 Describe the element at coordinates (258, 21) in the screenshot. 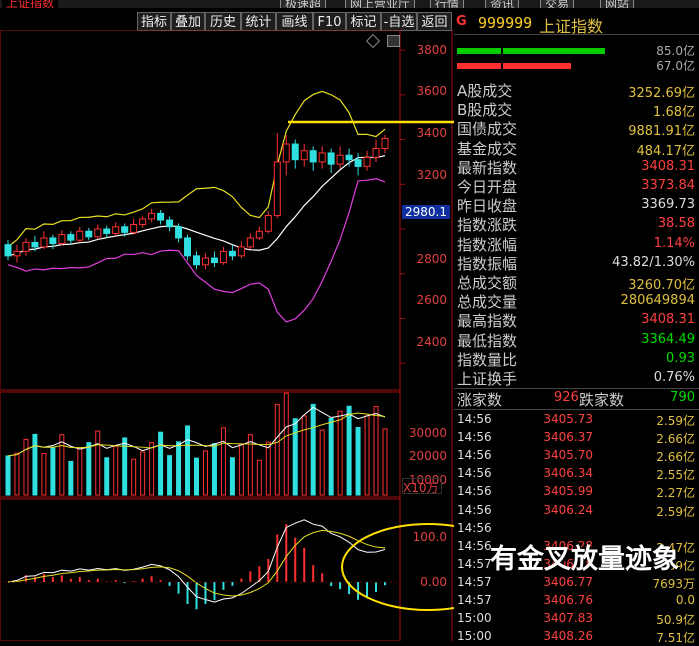

I see `statistics-button: 统计` at that location.